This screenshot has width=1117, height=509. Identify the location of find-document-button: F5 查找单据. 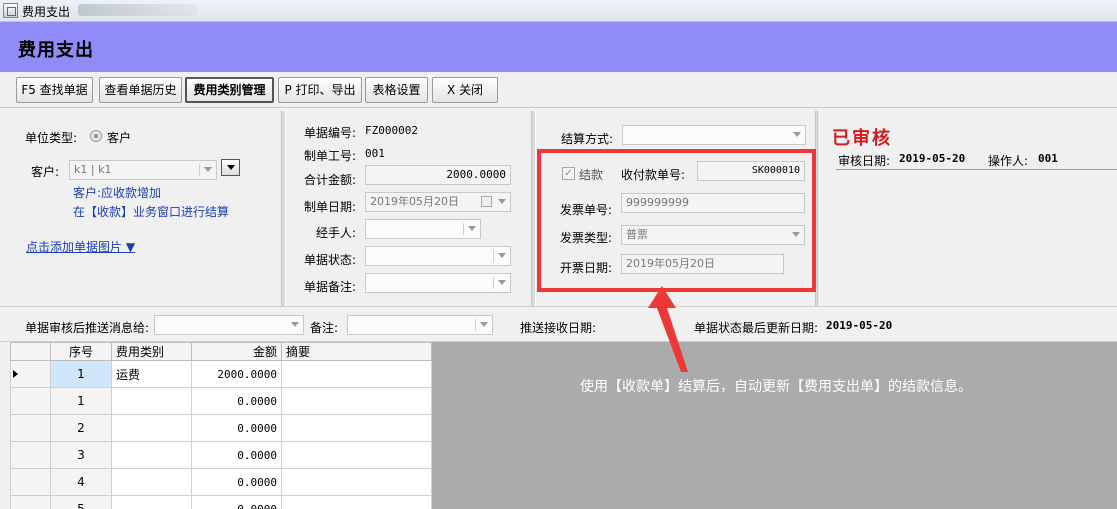
(54, 90).